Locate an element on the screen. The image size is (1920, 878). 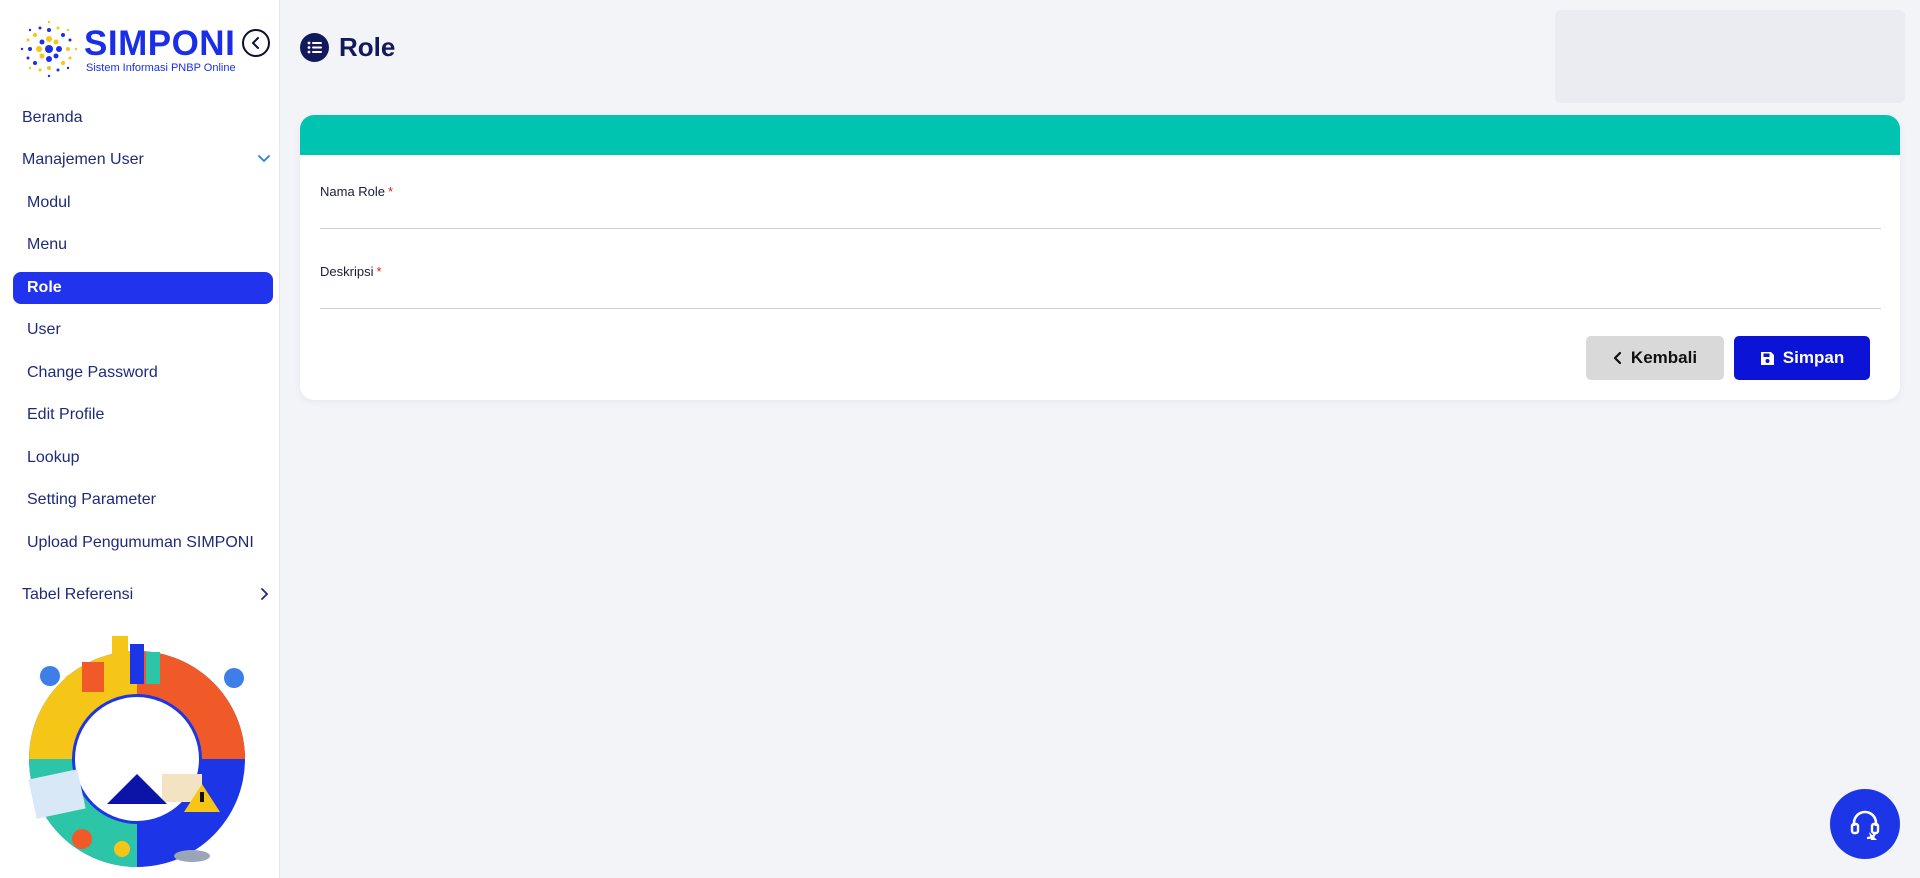
chevron-down-icon is located at coordinates (264, 159).